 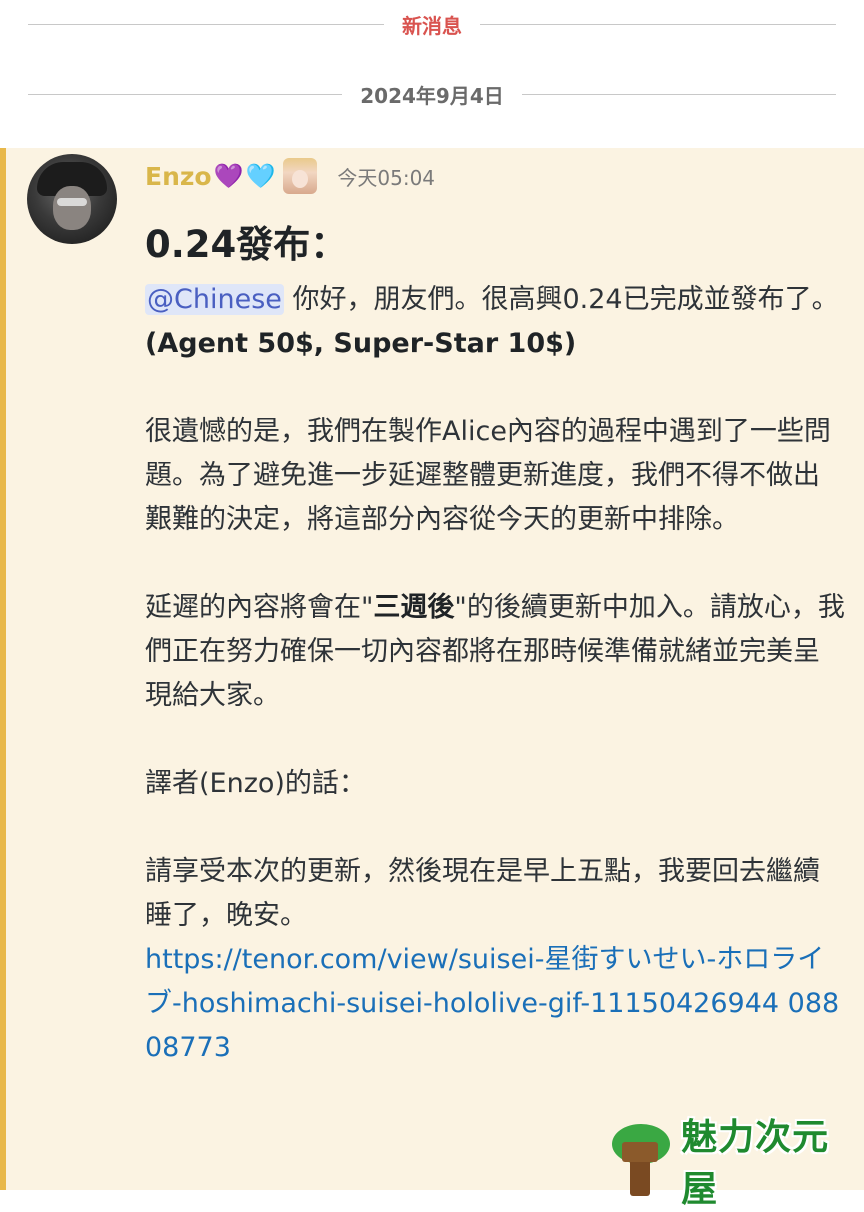 What do you see at coordinates (178, 176) in the screenshot?
I see `username: Enzo` at bounding box center [178, 176].